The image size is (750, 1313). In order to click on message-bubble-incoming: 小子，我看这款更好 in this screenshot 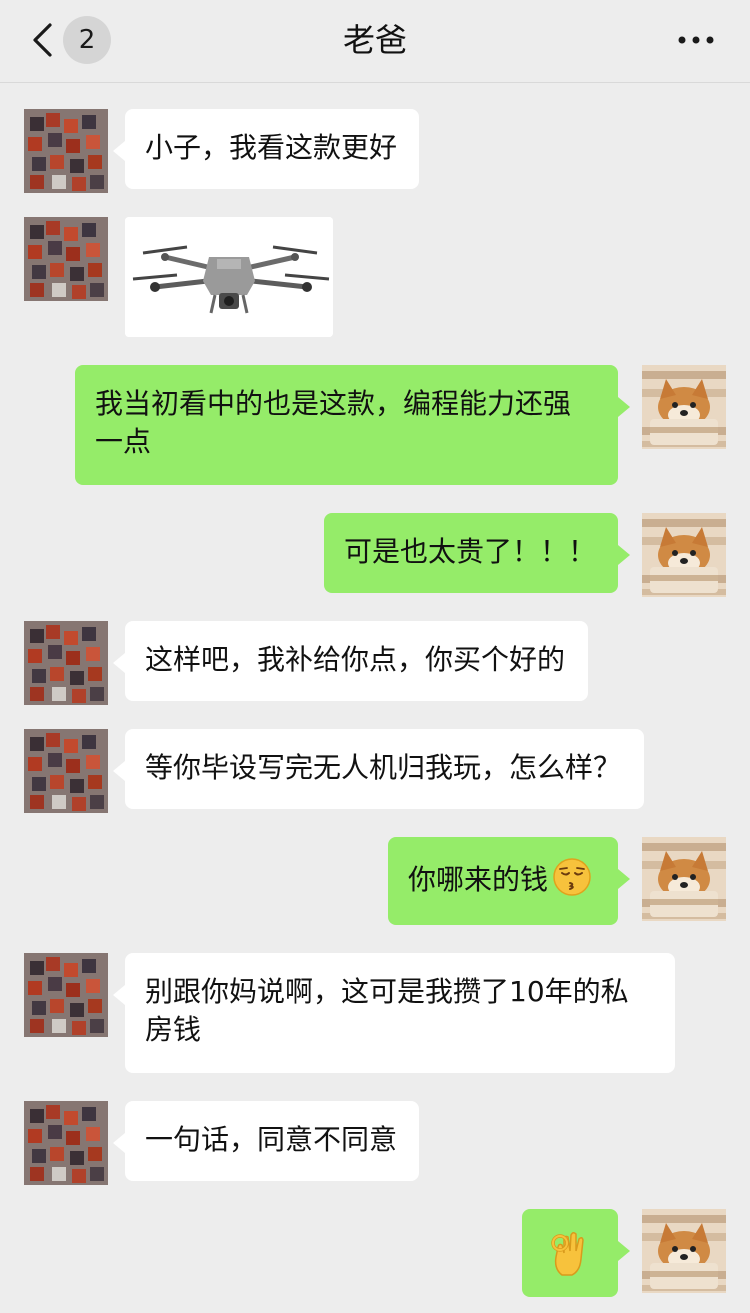, I will do `click(266, 149)`.